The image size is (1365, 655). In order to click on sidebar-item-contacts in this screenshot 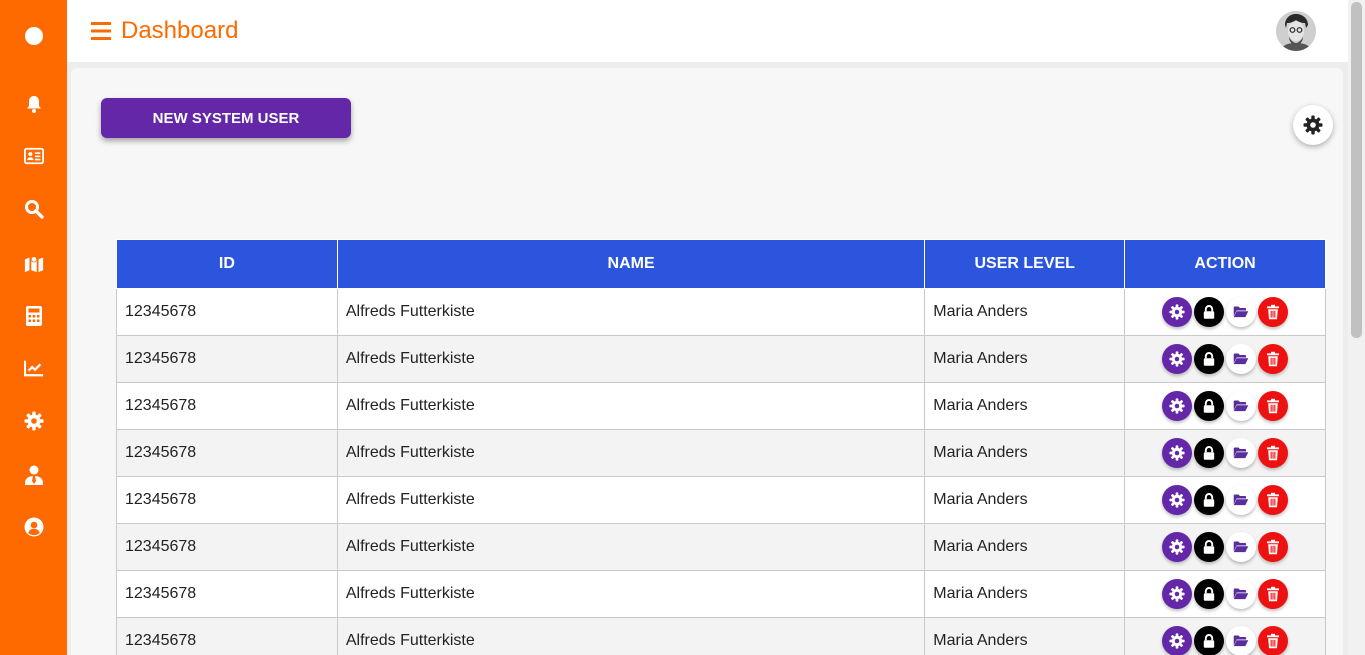, I will do `click(33, 156)`.